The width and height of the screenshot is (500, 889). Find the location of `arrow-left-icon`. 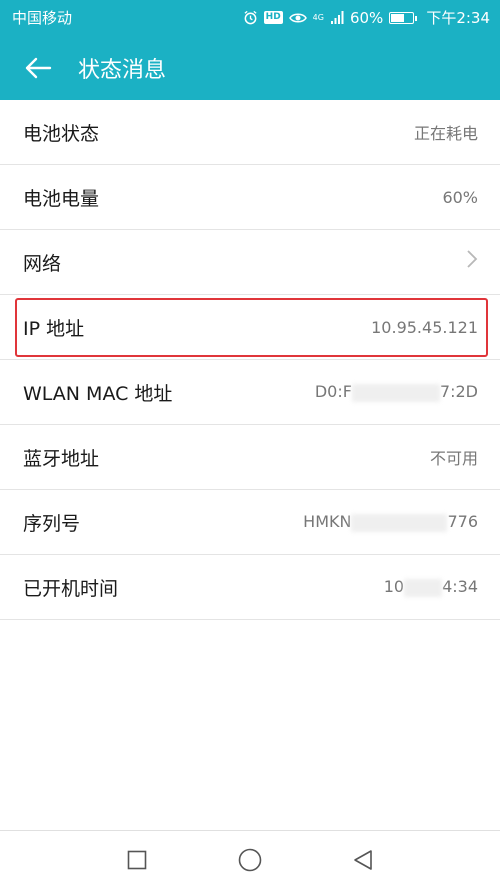

arrow-left-icon is located at coordinates (38, 67).